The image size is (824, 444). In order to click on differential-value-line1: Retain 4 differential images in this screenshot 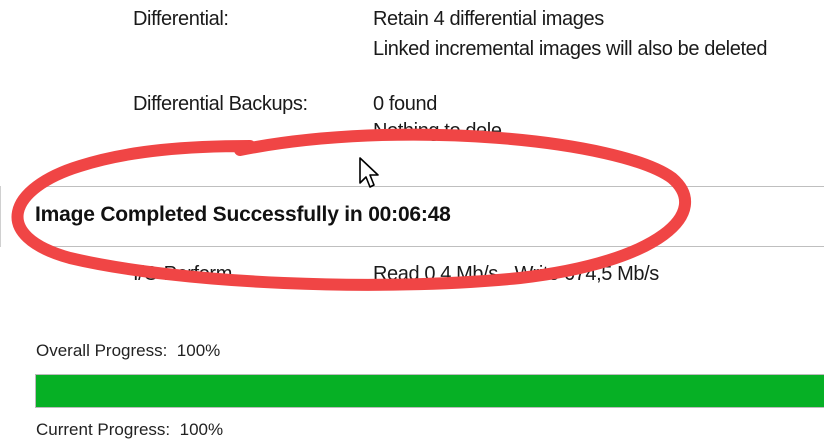, I will do `click(488, 19)`.